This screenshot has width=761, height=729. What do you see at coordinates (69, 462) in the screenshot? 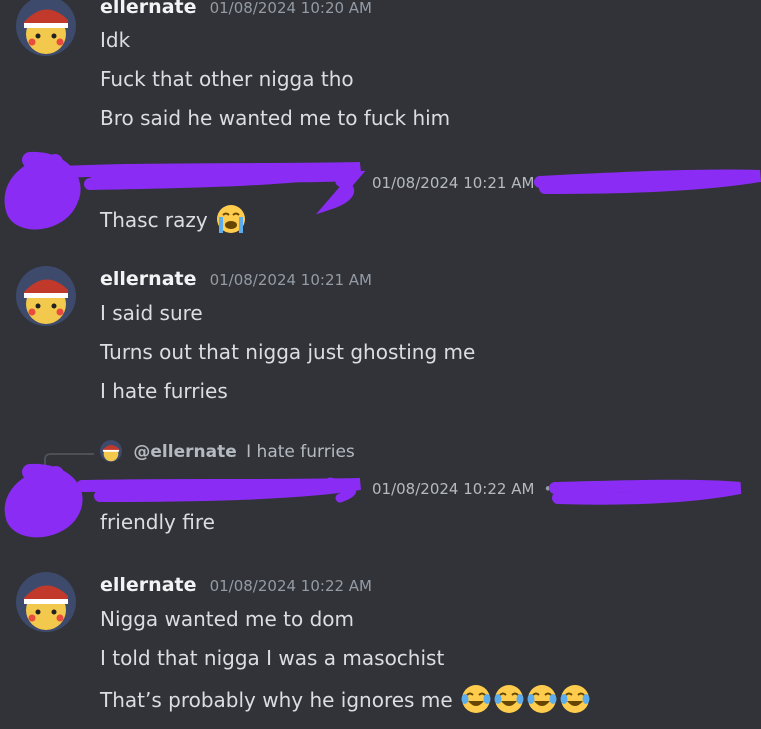
I see `reply-spine` at bounding box center [69, 462].